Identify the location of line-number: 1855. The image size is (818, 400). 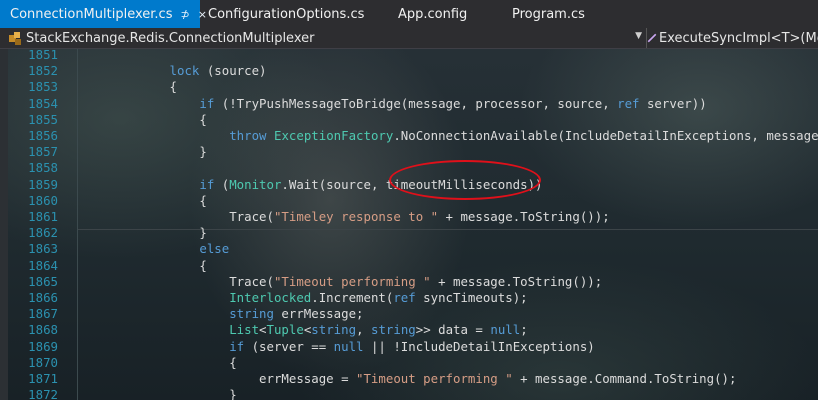
(43, 119).